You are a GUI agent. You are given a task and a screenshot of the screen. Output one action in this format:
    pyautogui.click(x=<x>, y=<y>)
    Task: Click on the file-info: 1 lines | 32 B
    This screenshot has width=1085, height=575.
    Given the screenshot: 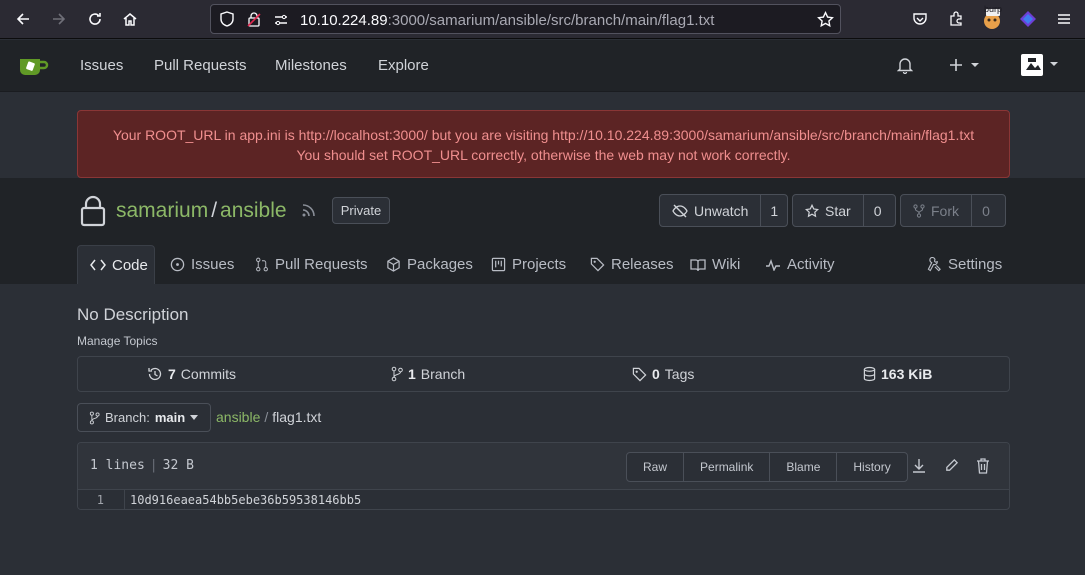 What is the action you would take?
    pyautogui.click(x=142, y=465)
    